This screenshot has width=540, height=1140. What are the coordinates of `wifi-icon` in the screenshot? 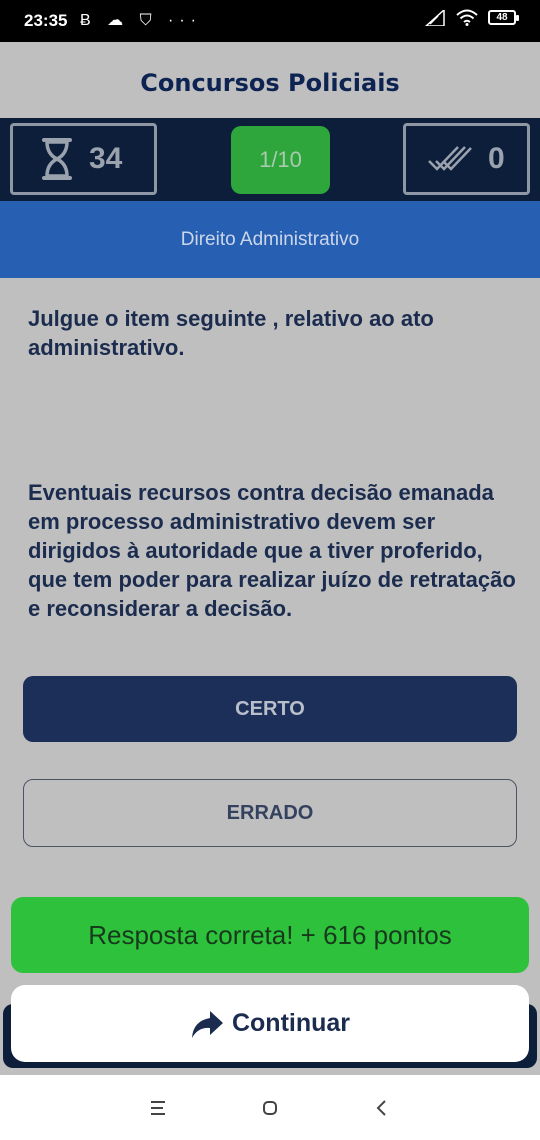 It's located at (467, 17).